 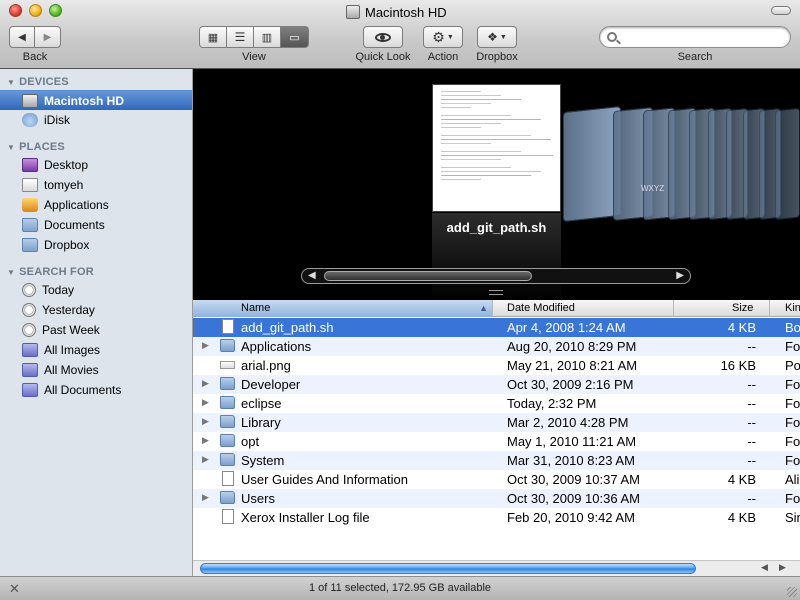 What do you see at coordinates (781, 10) in the screenshot?
I see `toolbar-toggle-button` at bounding box center [781, 10].